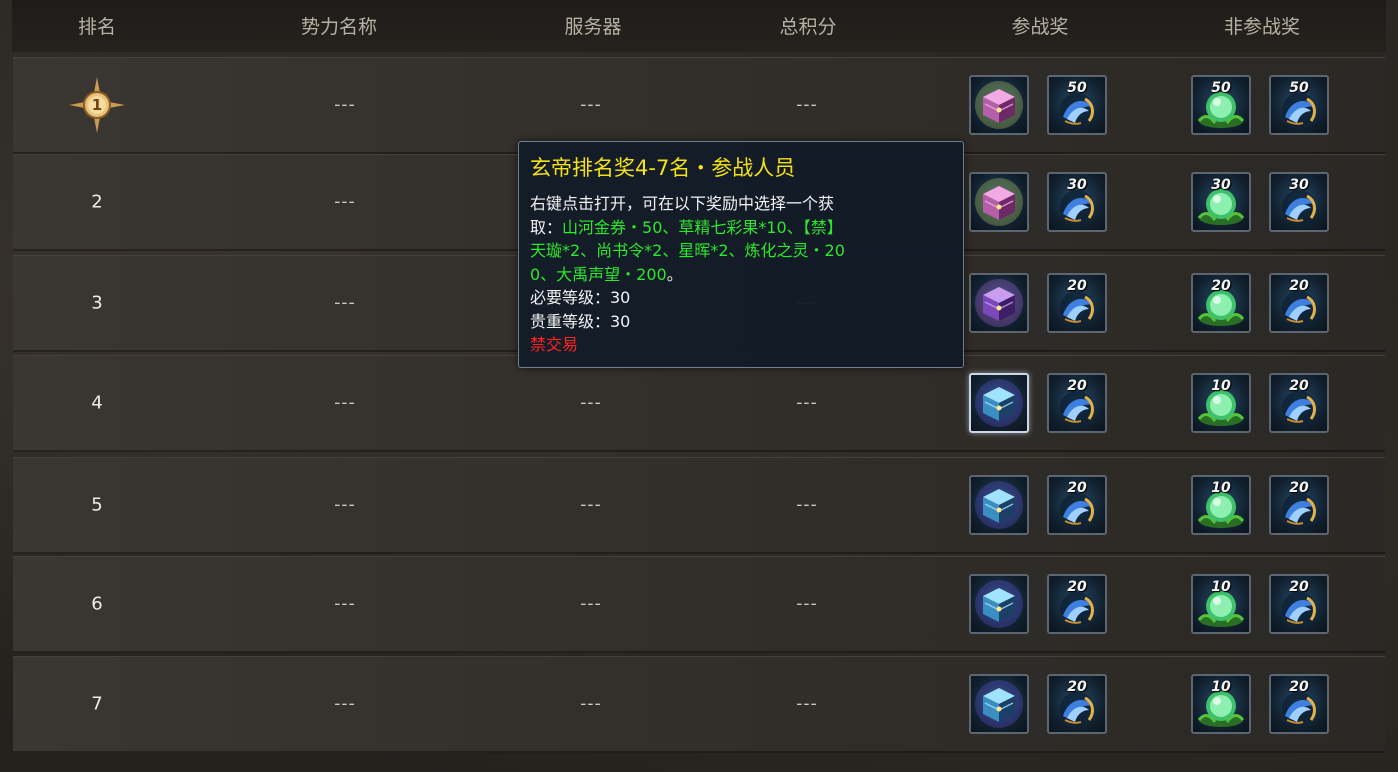  What do you see at coordinates (682, 203) in the screenshot?
I see `tooltip-desc-line: 右键点击打开，可在以下奖励中选择一个获` at bounding box center [682, 203].